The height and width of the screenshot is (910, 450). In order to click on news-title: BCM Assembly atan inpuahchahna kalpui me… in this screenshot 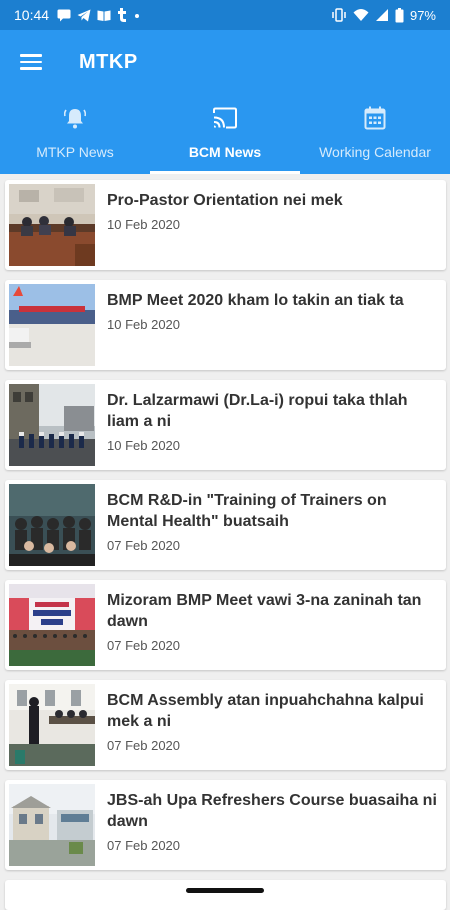, I will do `click(265, 711)`.